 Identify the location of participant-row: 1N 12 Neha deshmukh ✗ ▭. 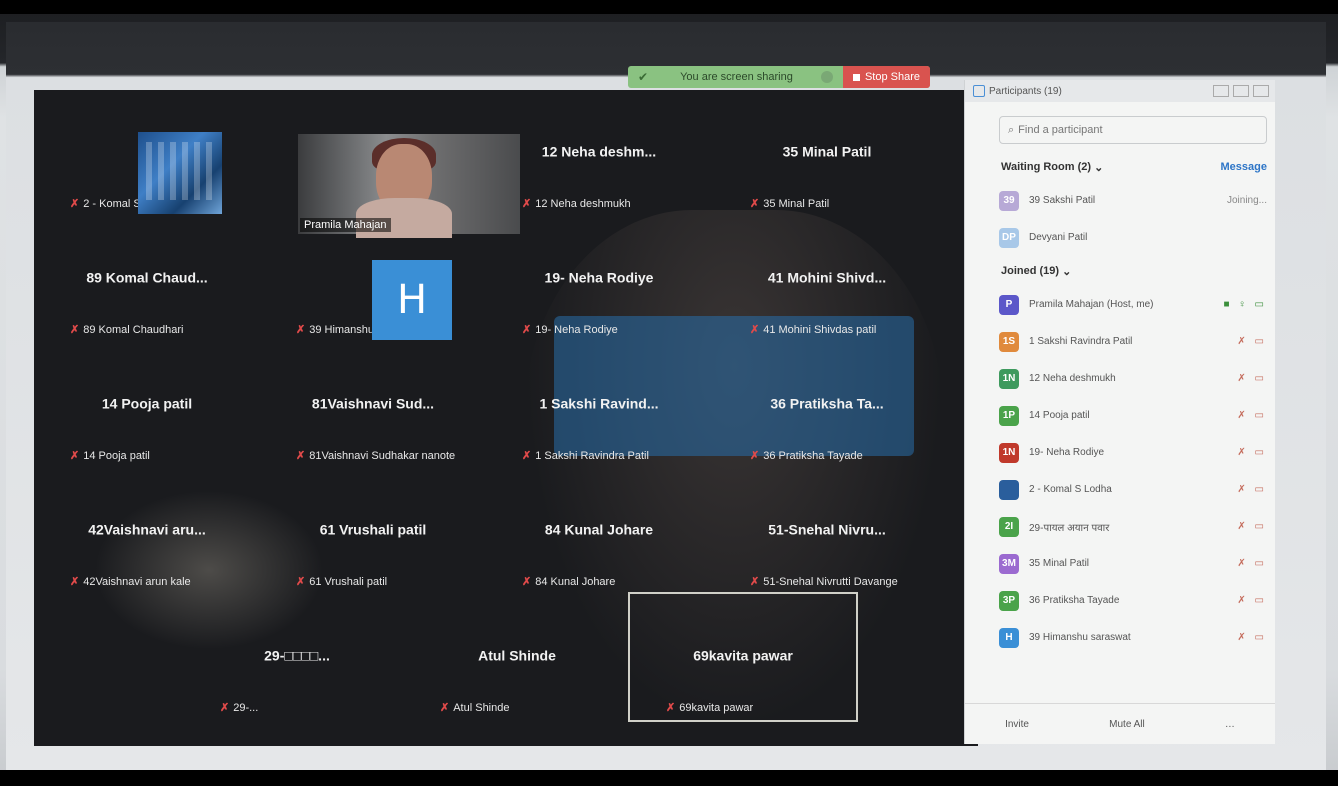
(1120, 378).